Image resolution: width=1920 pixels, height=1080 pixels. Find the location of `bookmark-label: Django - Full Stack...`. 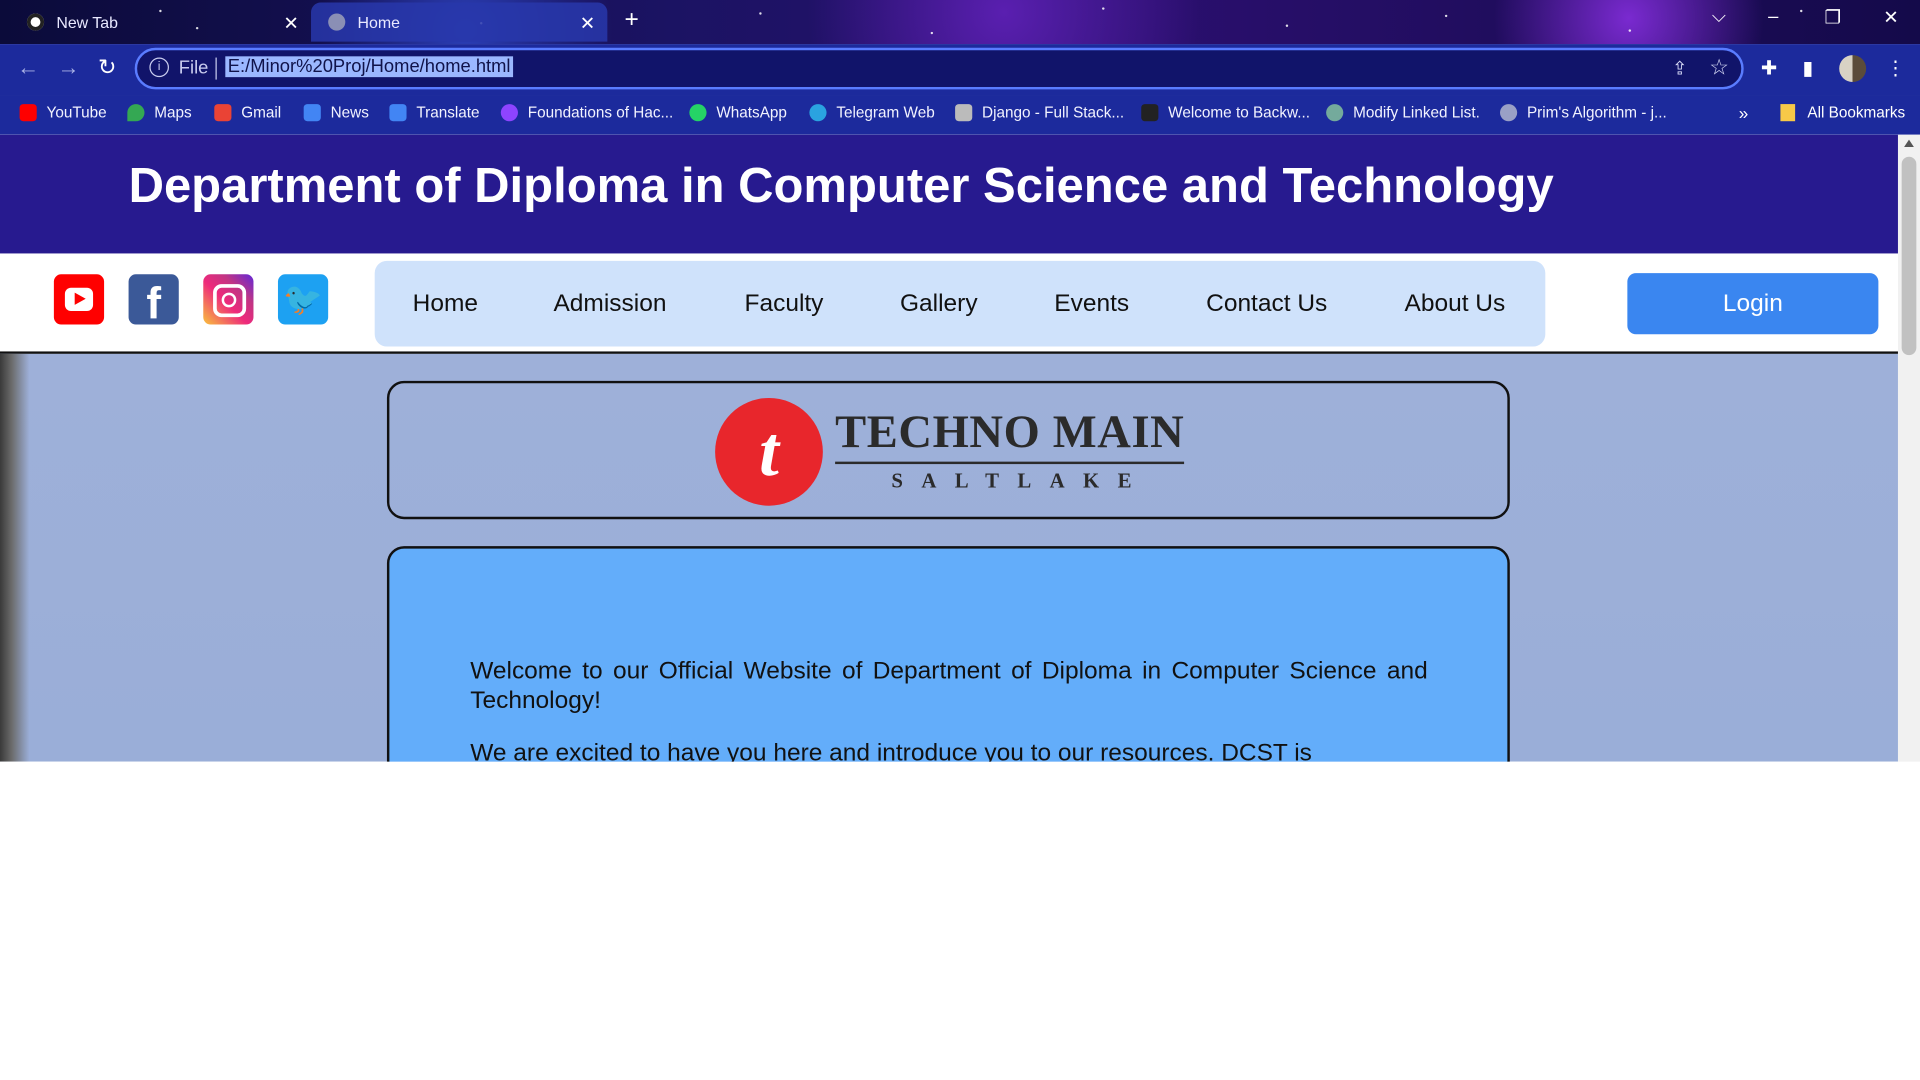

bookmark-label: Django - Full Stack... is located at coordinates (1053, 113).